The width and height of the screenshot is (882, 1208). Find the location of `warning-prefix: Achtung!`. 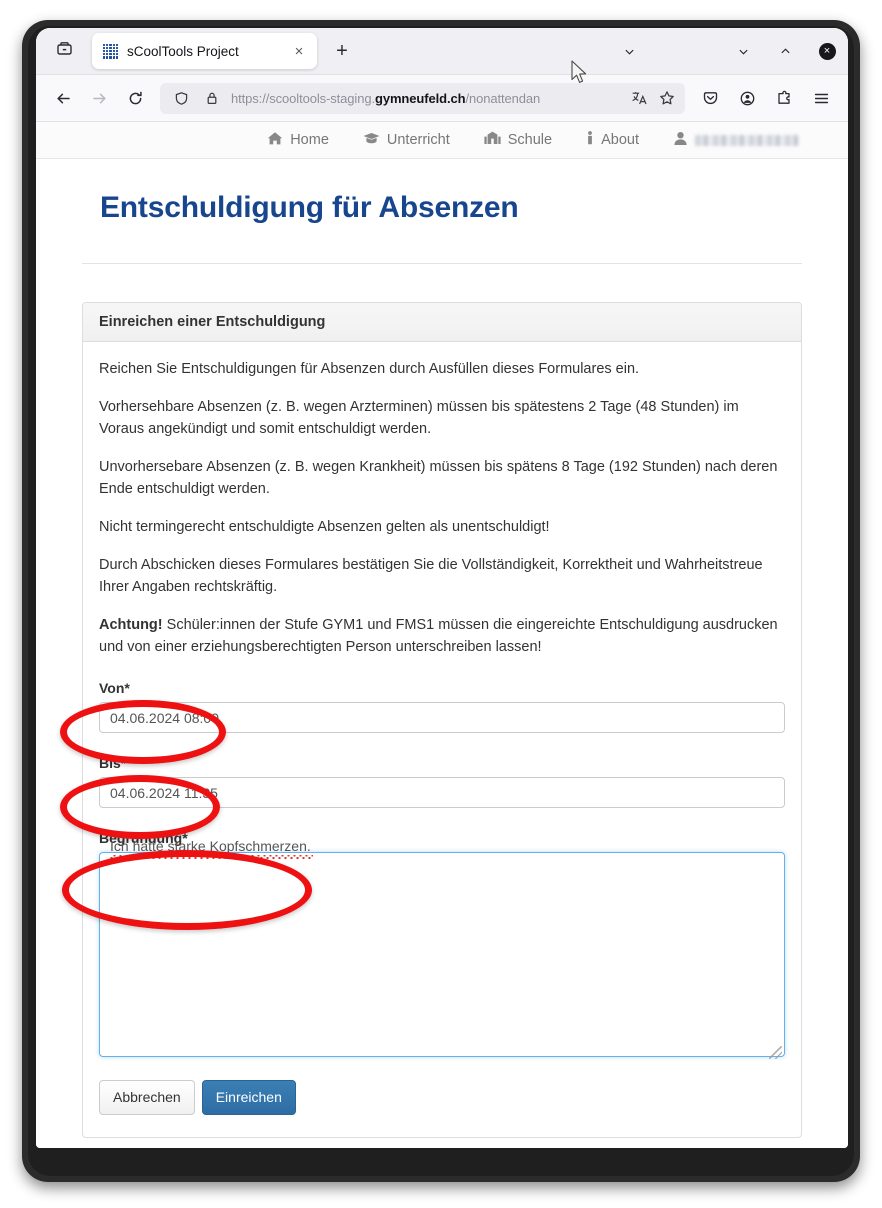

warning-prefix: Achtung! is located at coordinates (131, 625).